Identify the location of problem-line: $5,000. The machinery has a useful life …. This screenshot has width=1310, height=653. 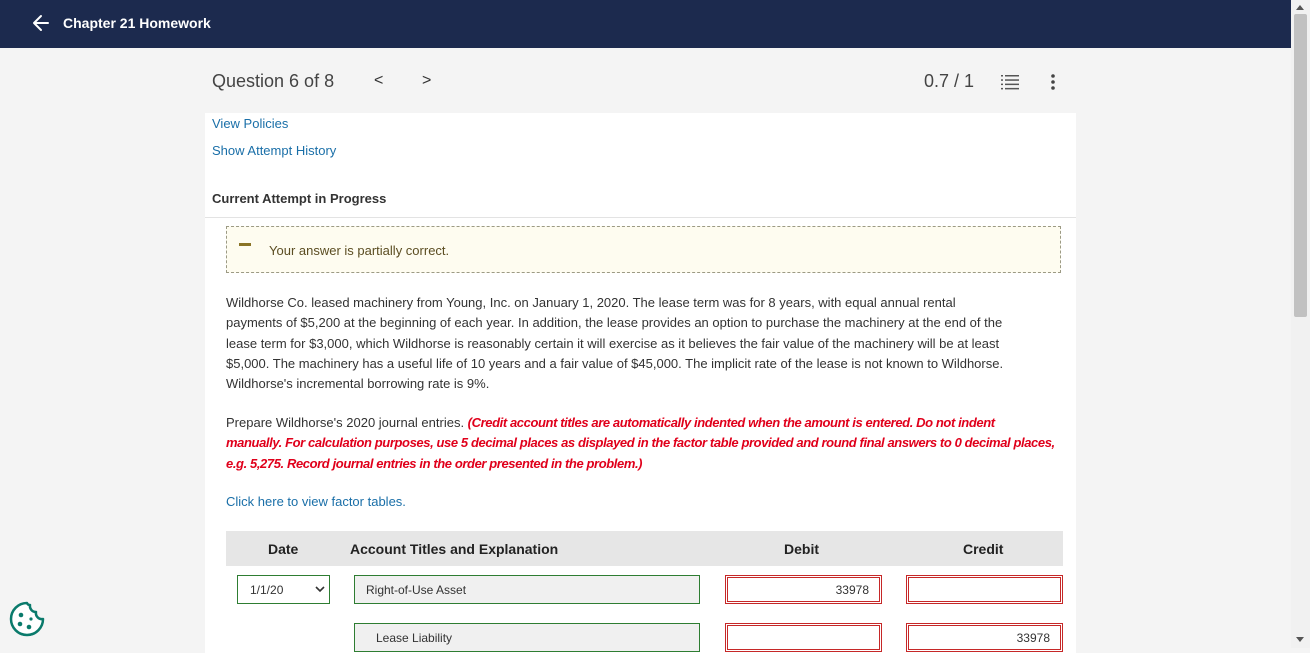
(615, 363).